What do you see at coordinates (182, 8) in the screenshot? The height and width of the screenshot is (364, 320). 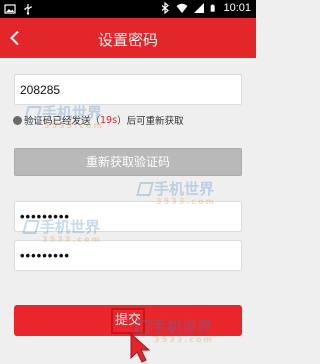 I see `wifi-icon` at bounding box center [182, 8].